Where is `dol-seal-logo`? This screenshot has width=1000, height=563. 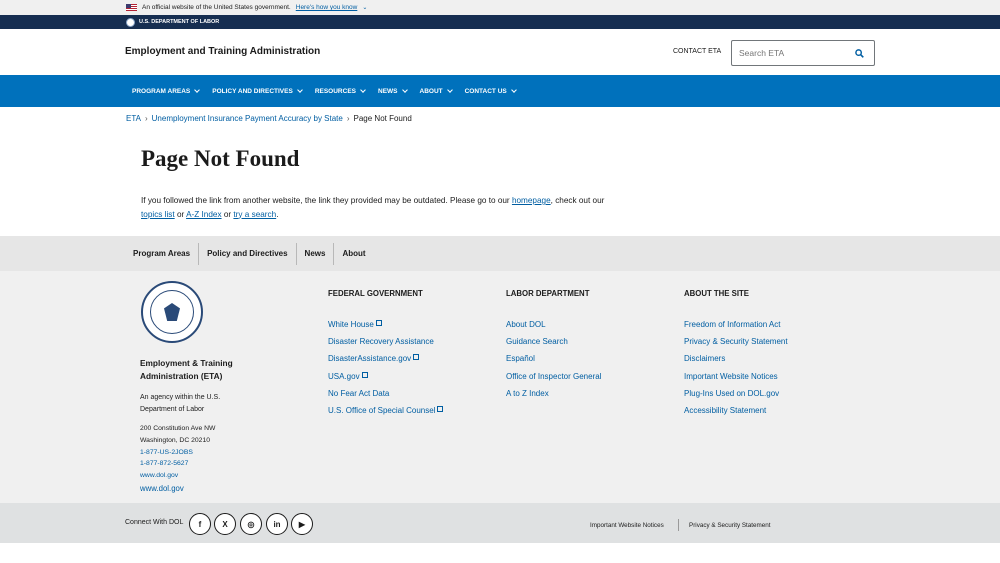
dol-seal-logo is located at coordinates (172, 312).